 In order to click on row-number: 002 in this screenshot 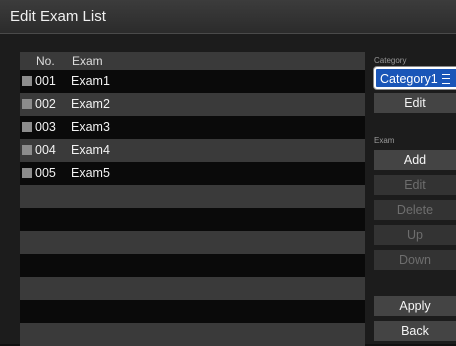, I will do `click(45, 104)`.